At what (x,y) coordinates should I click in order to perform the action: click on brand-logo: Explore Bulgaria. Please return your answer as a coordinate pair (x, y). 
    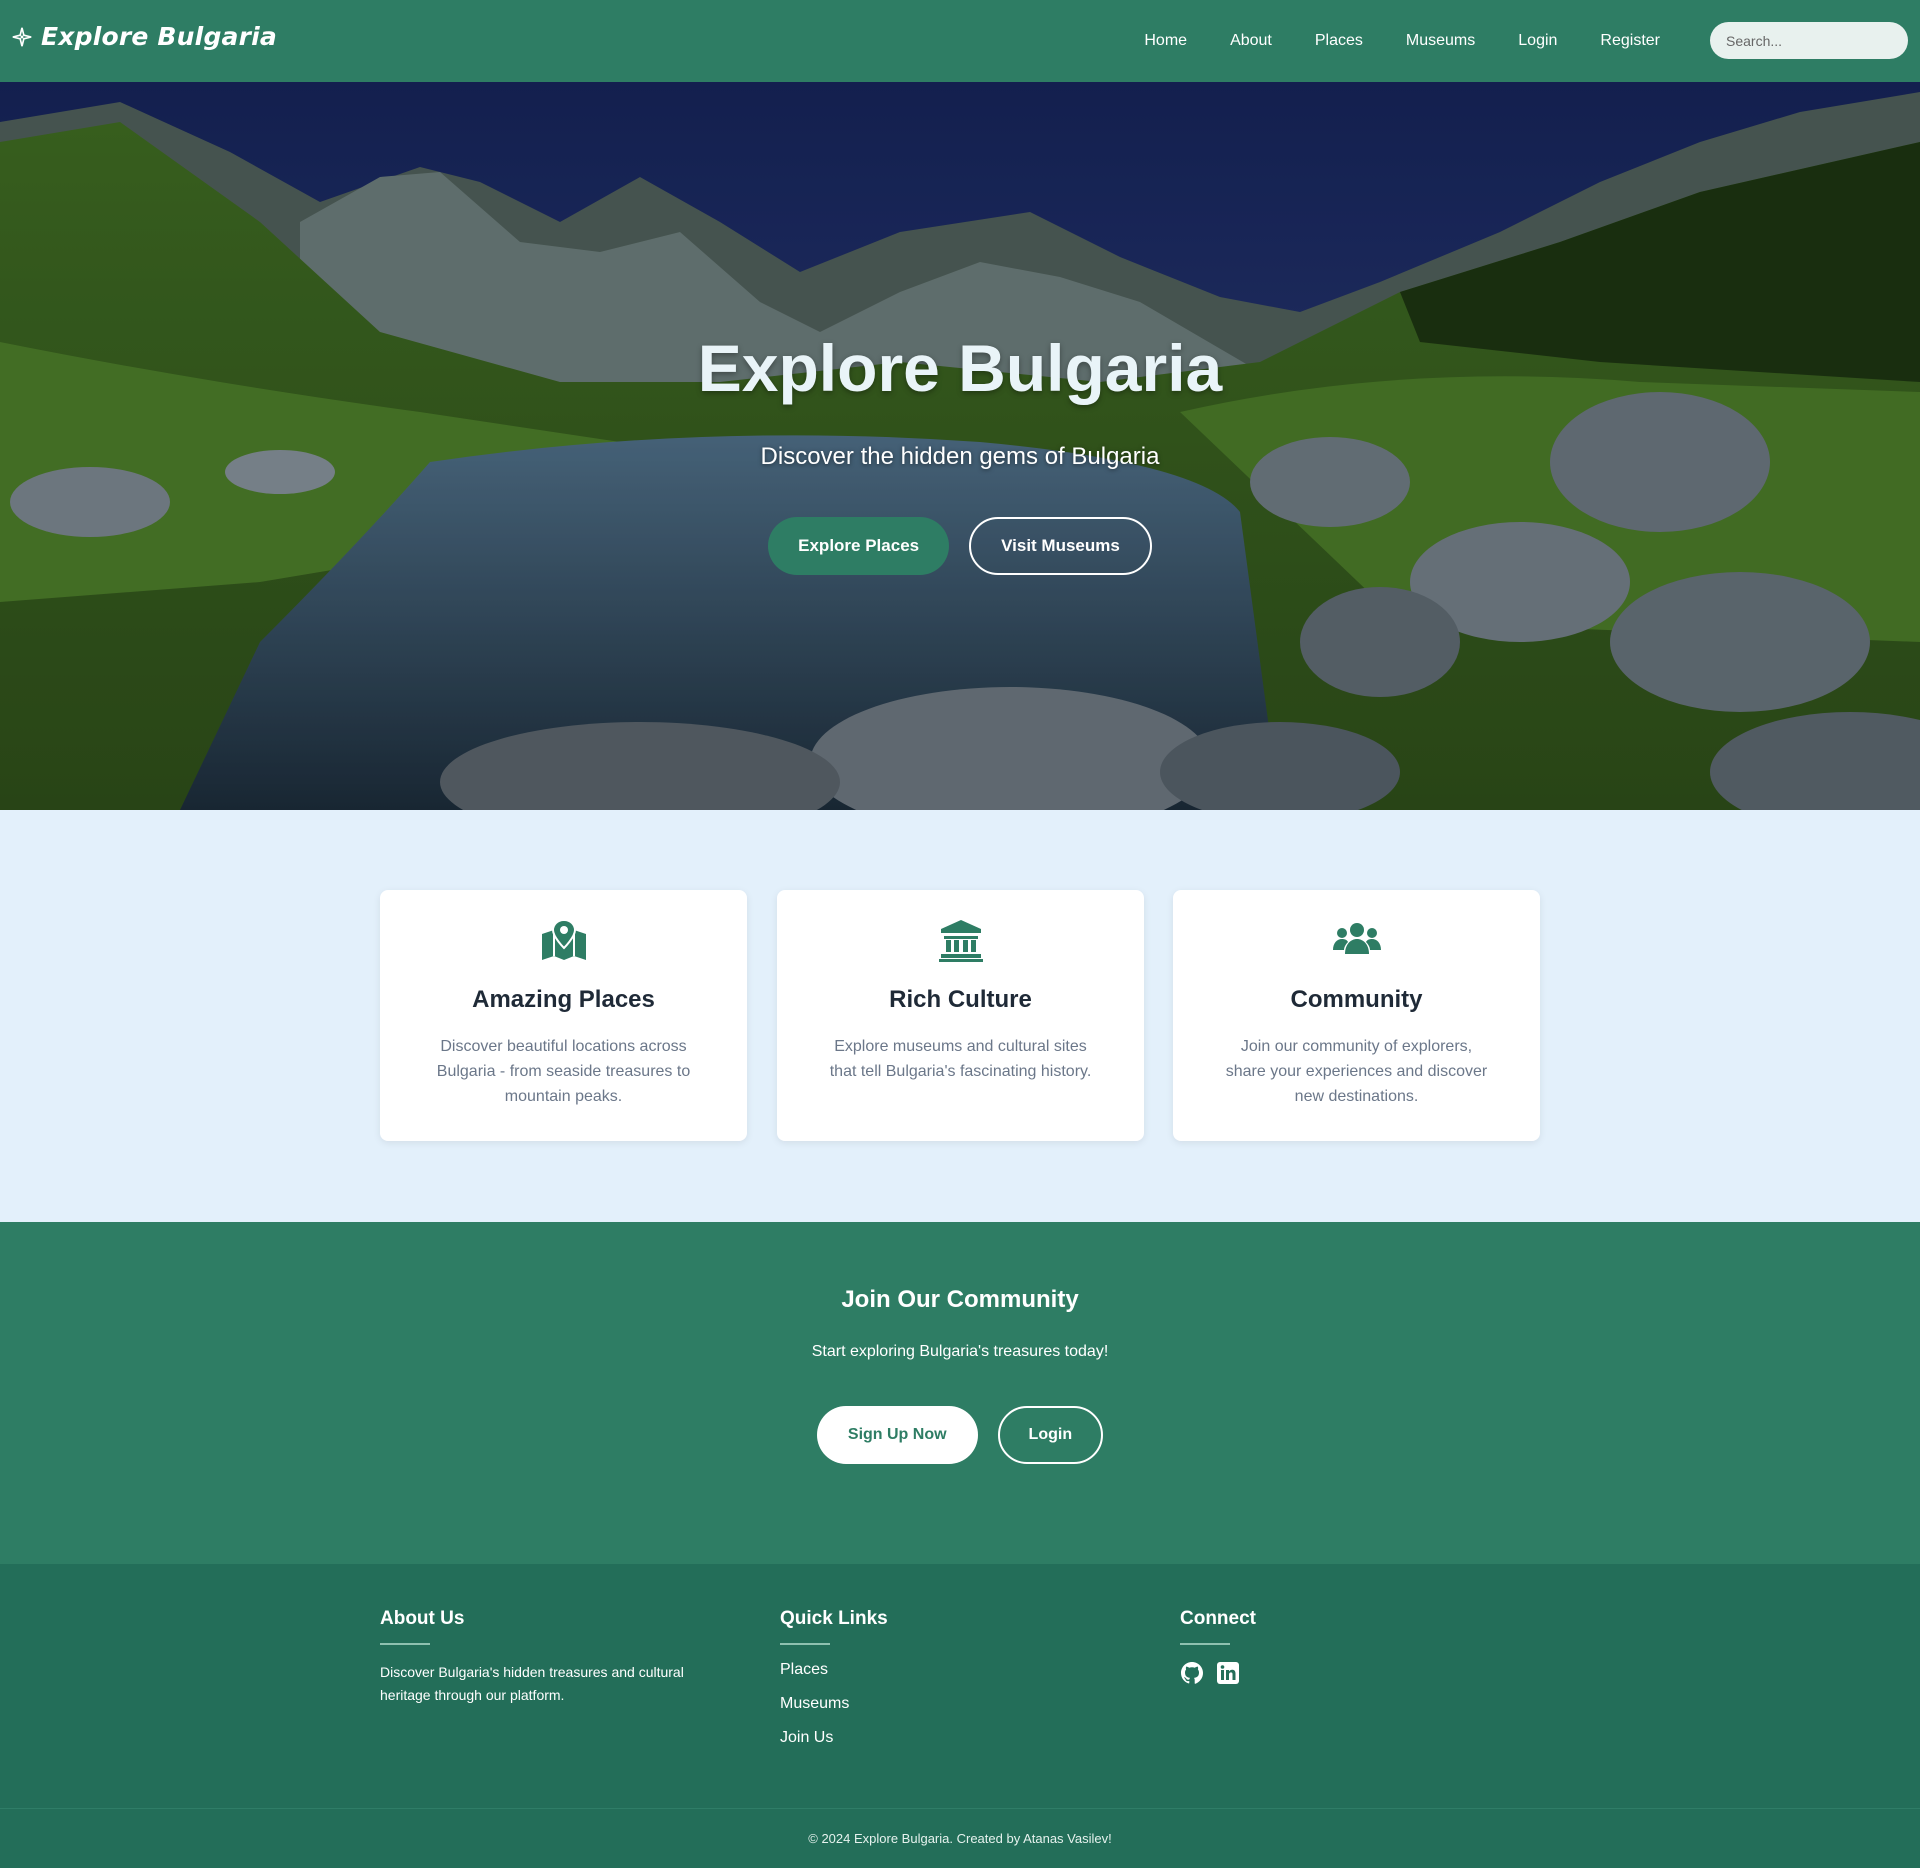
    Looking at the image, I should click on (144, 36).